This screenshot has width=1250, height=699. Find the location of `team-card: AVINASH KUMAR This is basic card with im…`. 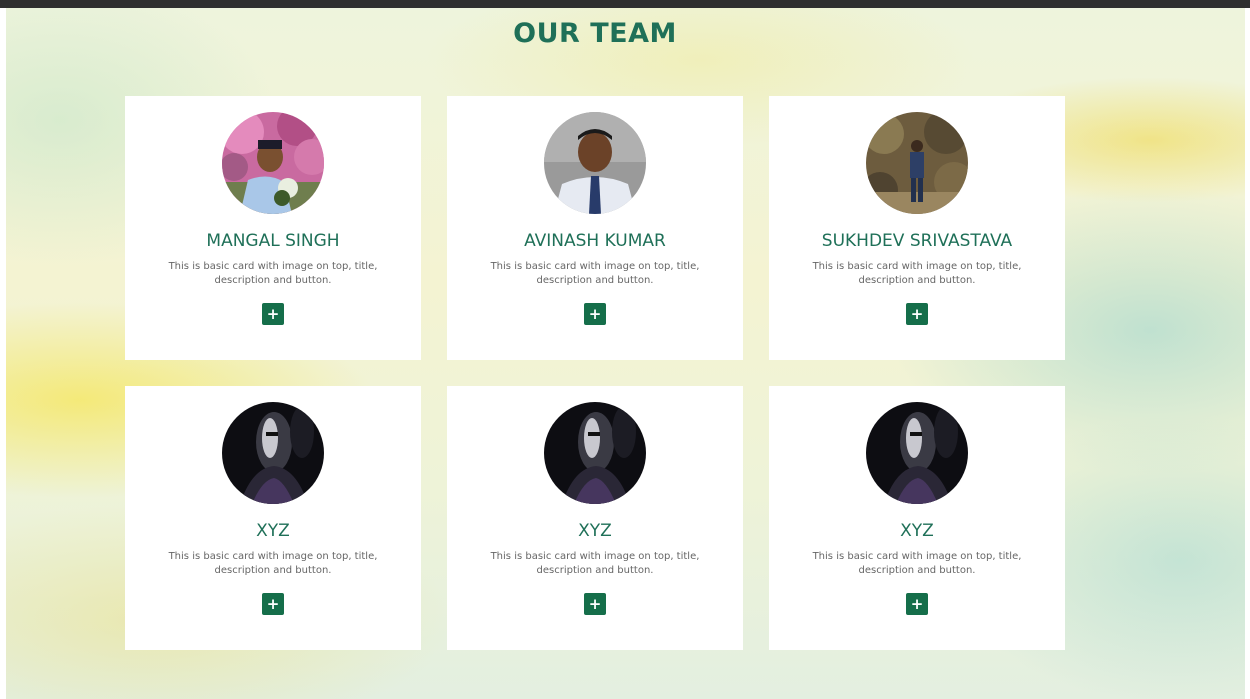

team-card: AVINASH KUMAR This is basic card with im… is located at coordinates (595, 228).